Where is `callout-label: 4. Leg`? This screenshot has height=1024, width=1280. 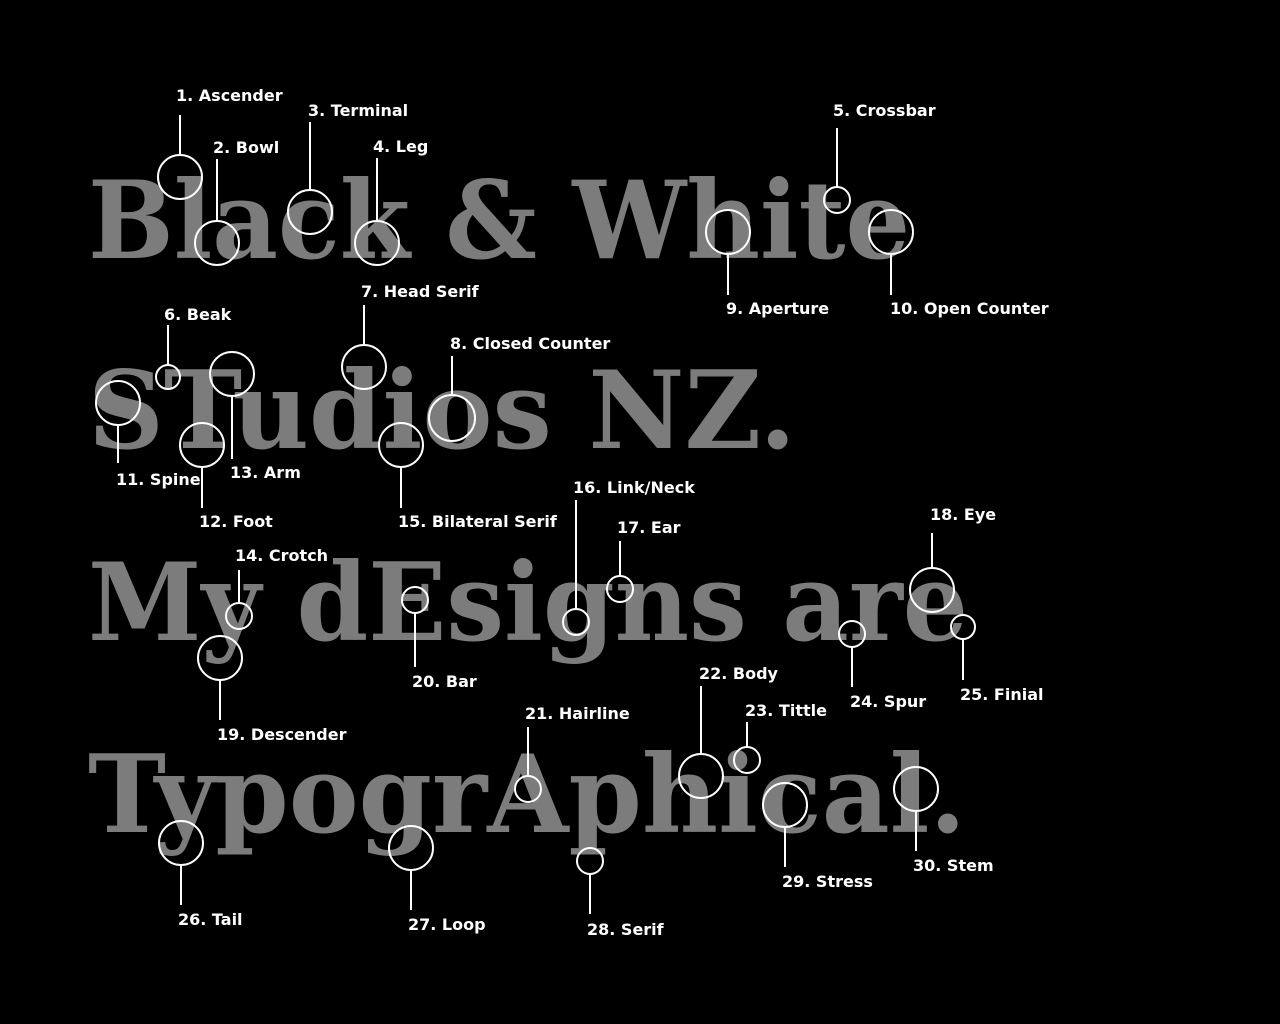 callout-label: 4. Leg is located at coordinates (400, 146).